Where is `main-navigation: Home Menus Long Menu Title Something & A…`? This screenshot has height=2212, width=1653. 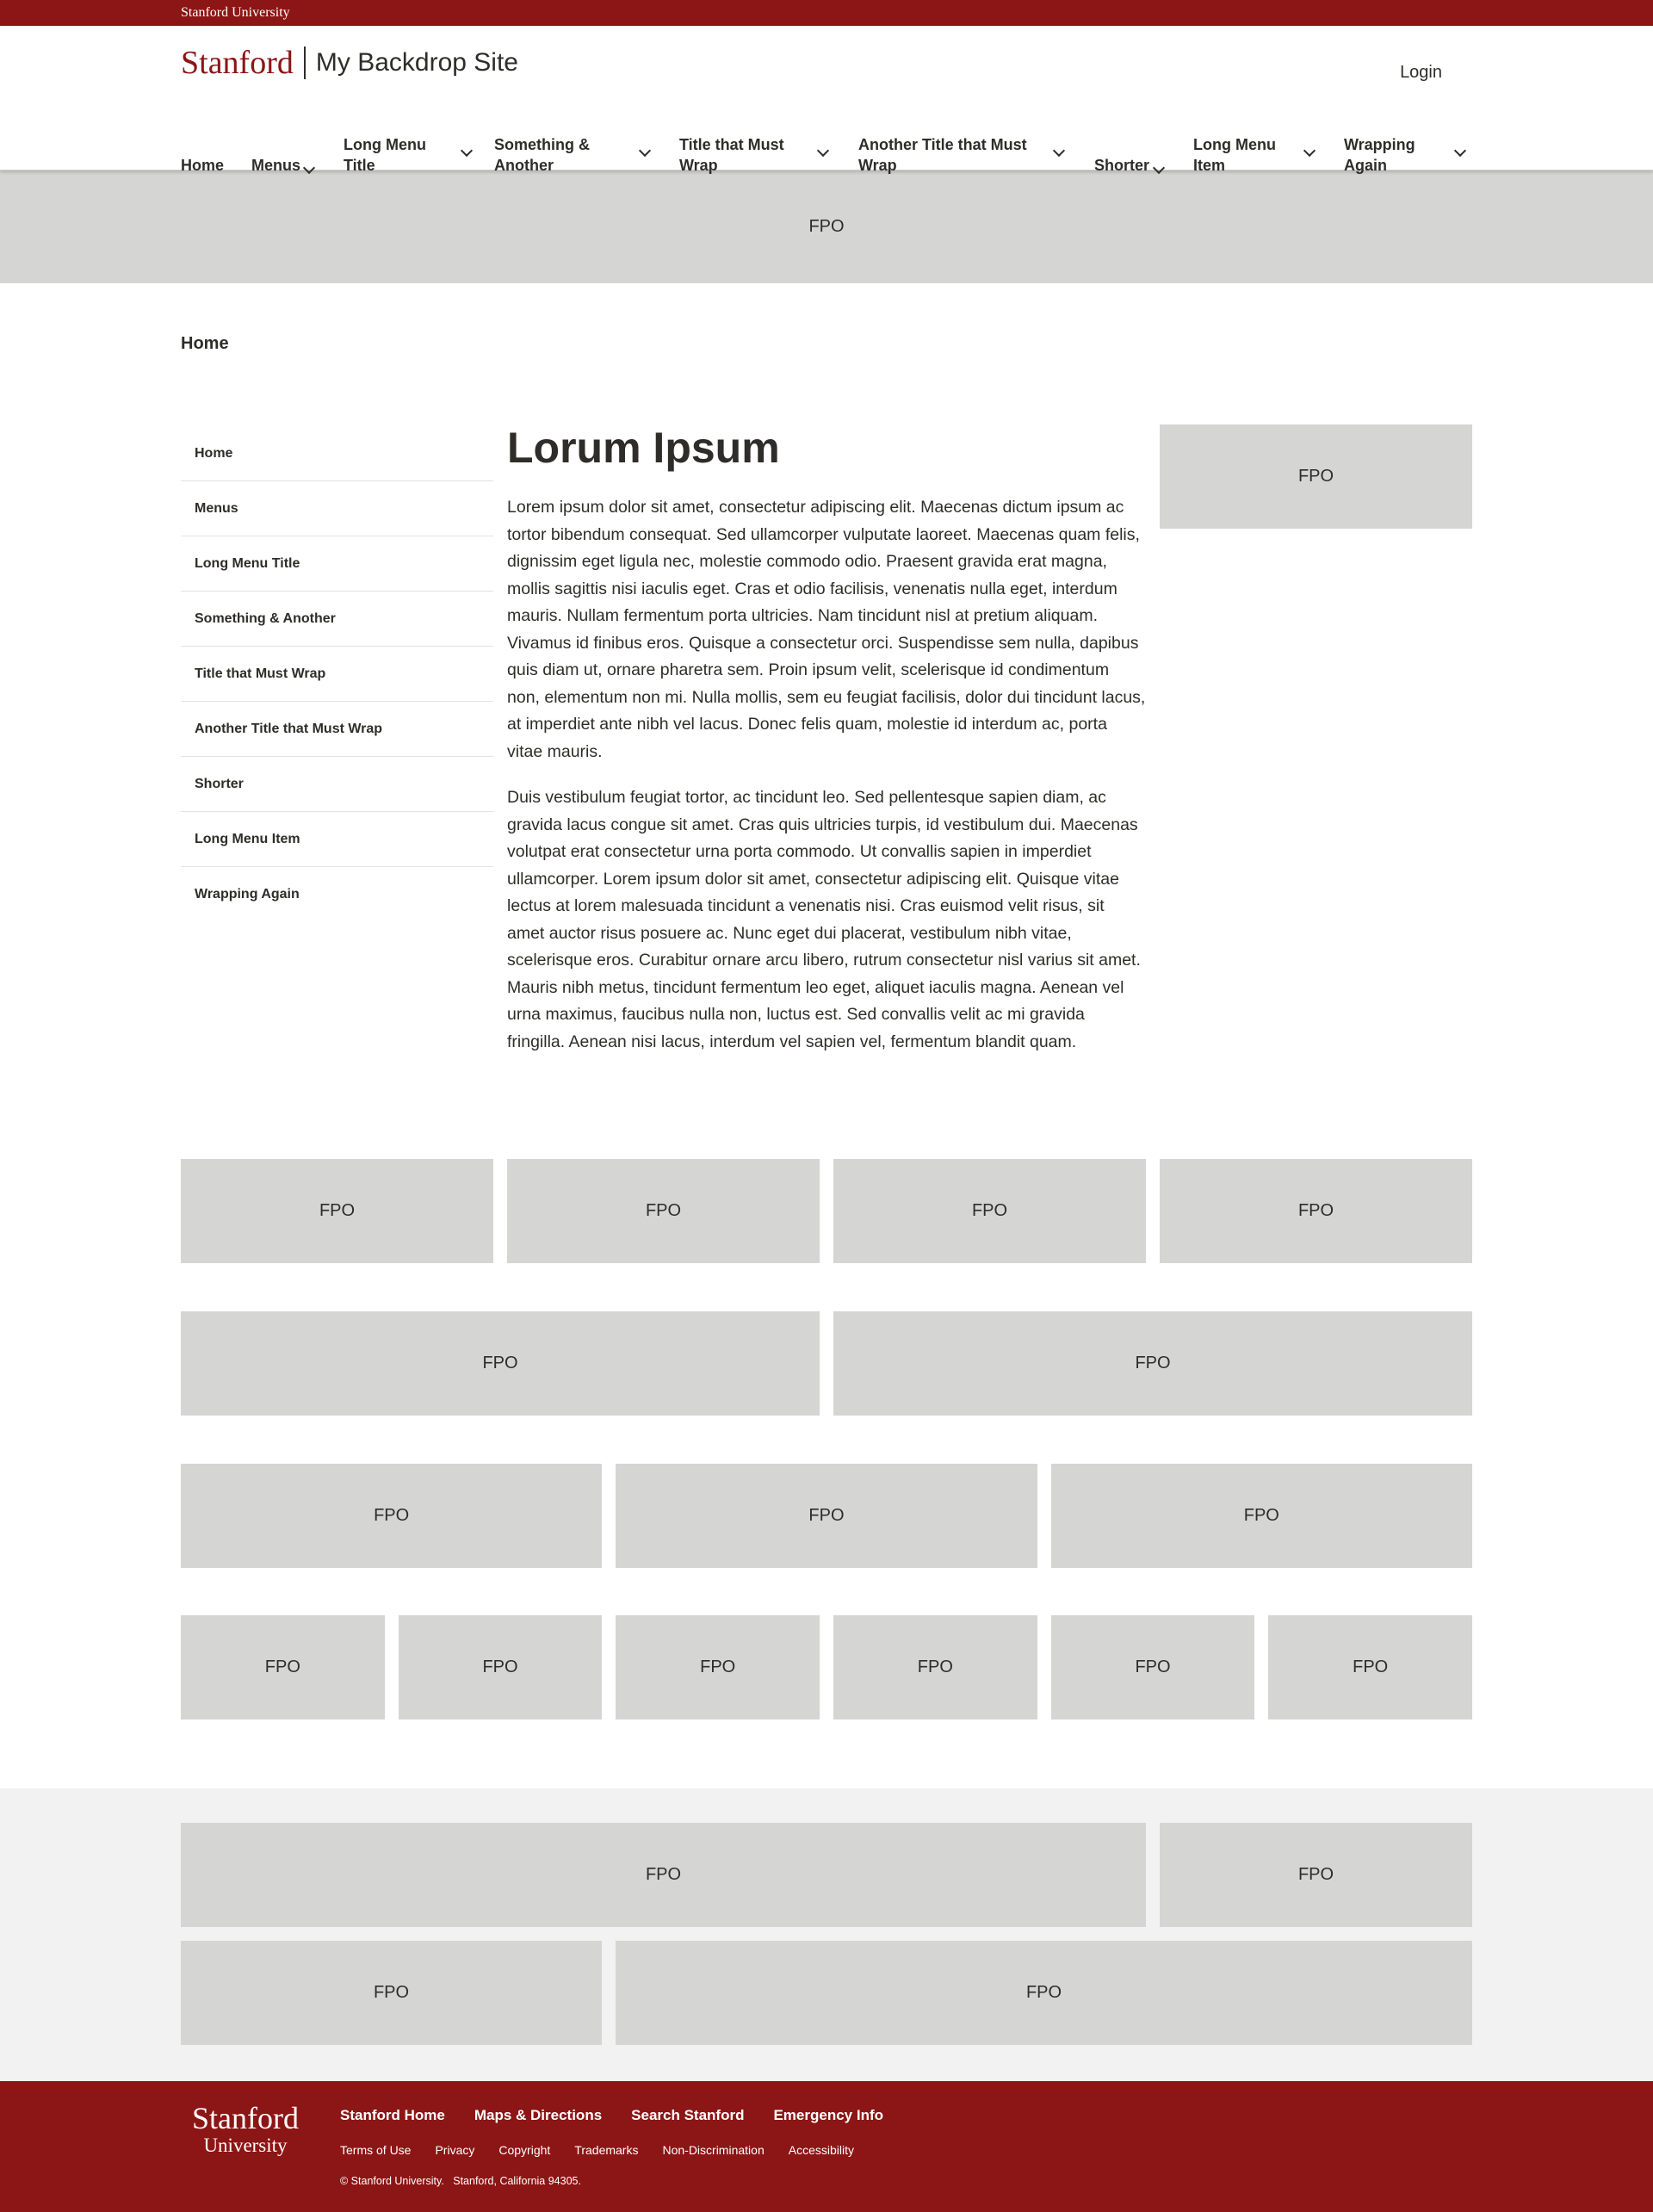
main-navigation: Home Menus Long Menu Title Something & A… is located at coordinates (826, 142).